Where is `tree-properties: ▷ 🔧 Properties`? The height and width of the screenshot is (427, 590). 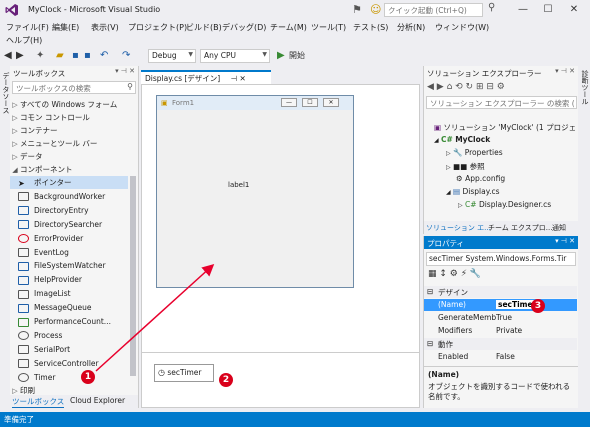
tree-properties: ▷ 🔧 Properties is located at coordinates (474, 152).